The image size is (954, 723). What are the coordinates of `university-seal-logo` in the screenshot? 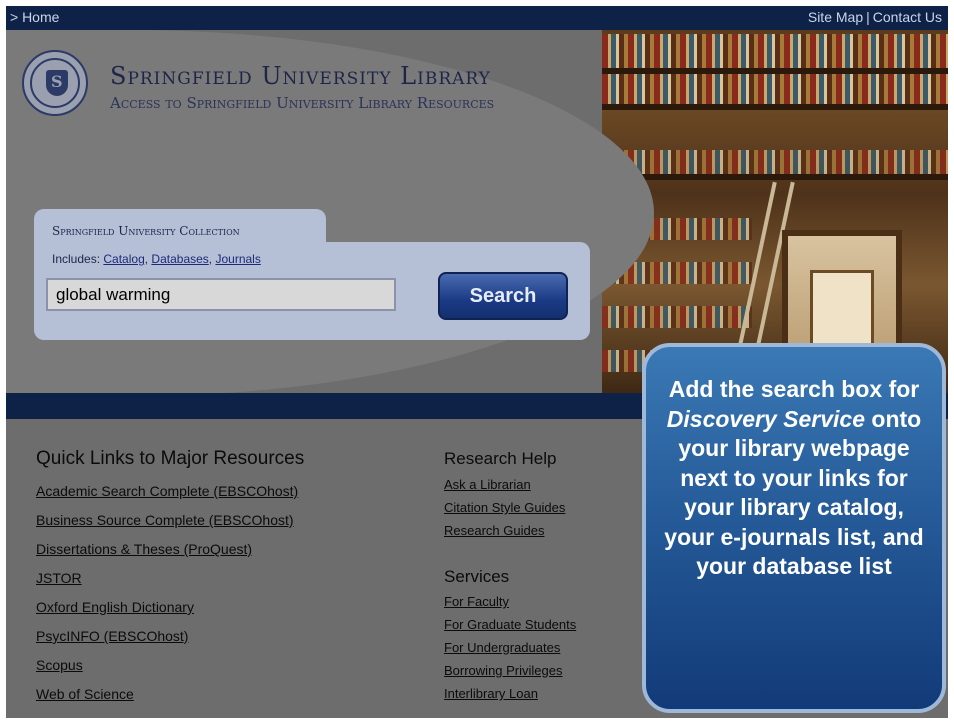 It's located at (55, 83).